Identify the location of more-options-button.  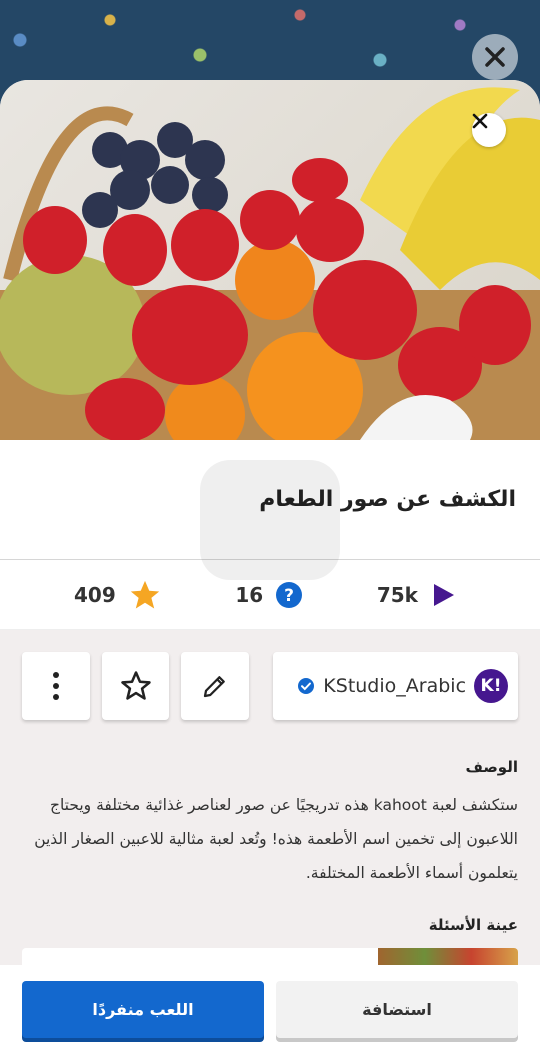
(56, 686).